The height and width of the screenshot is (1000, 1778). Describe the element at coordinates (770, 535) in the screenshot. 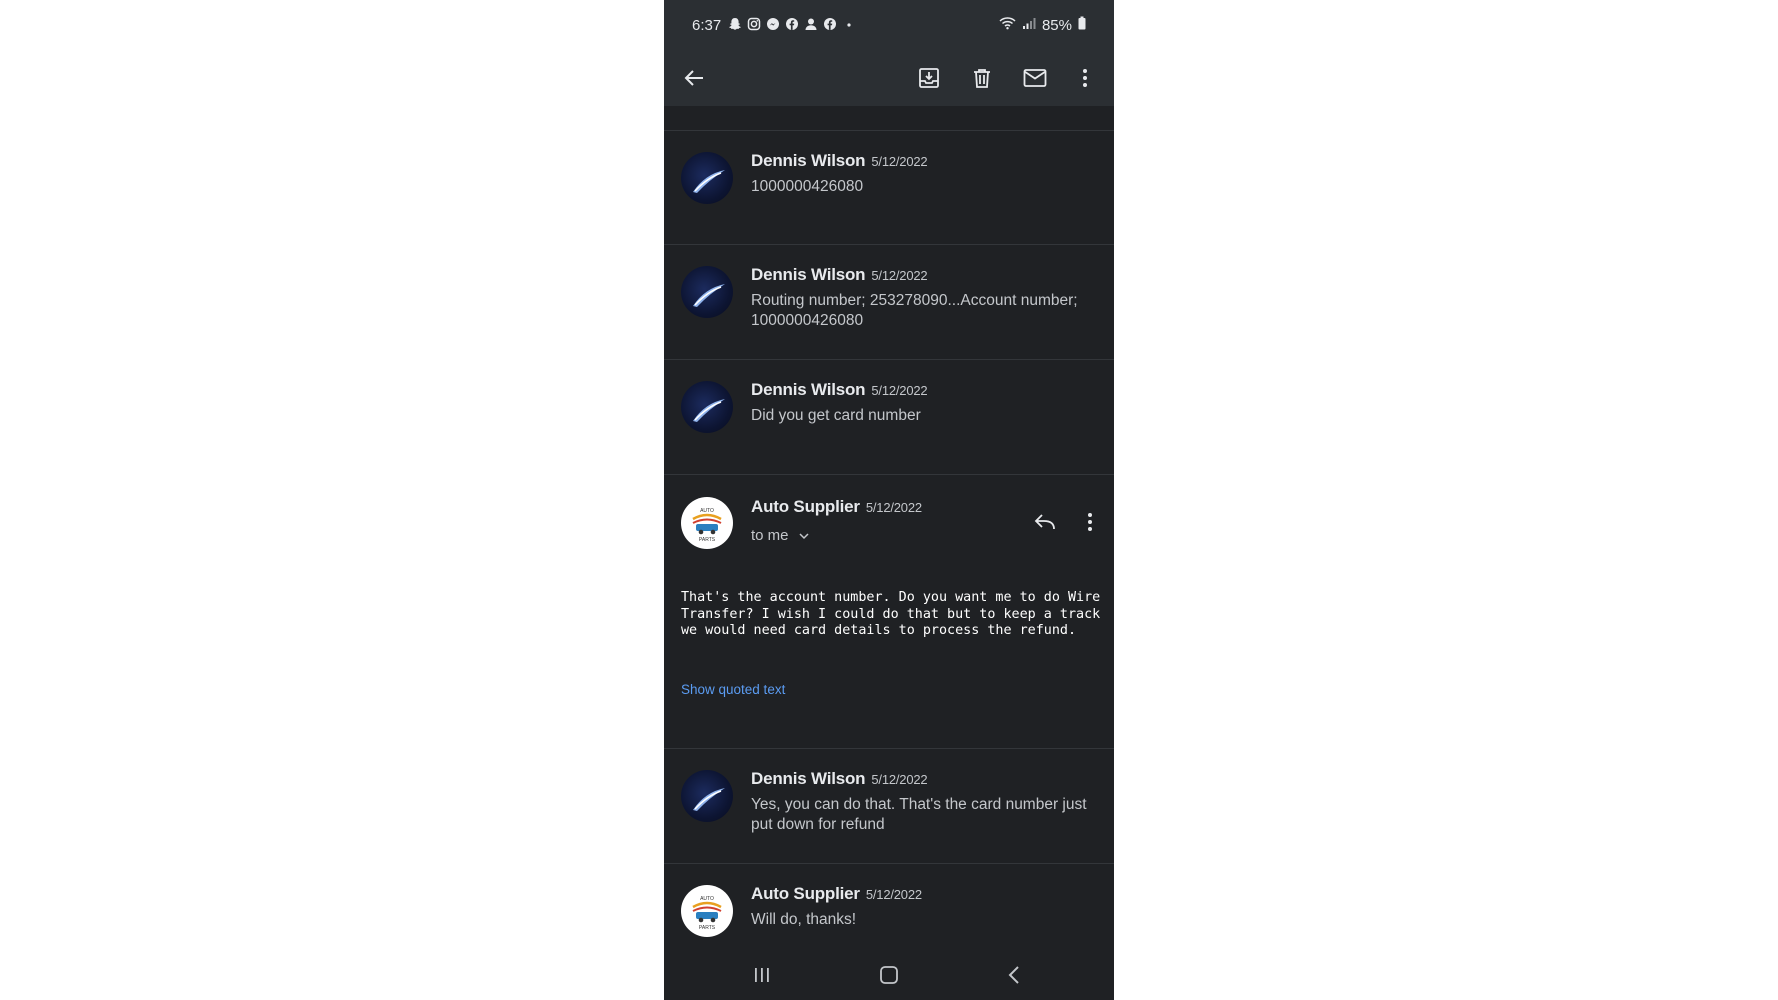

I see `recipient-label: to me` at that location.